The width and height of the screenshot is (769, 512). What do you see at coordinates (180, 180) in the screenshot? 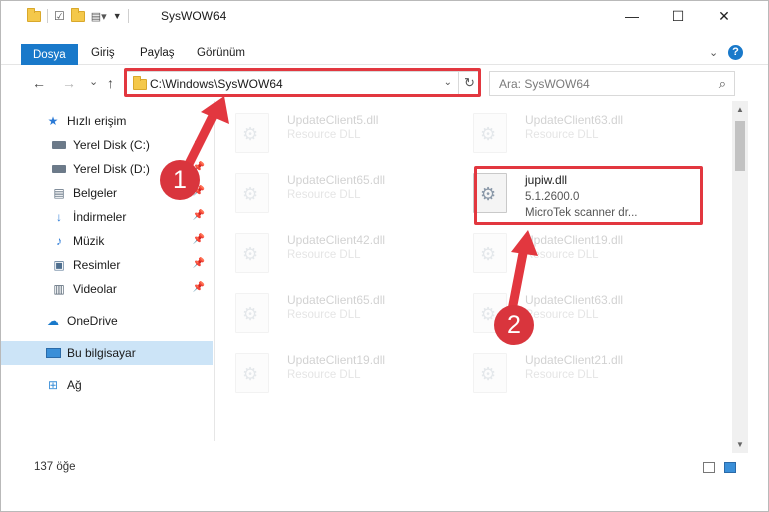
I see `step-1-badge: 1` at bounding box center [180, 180].